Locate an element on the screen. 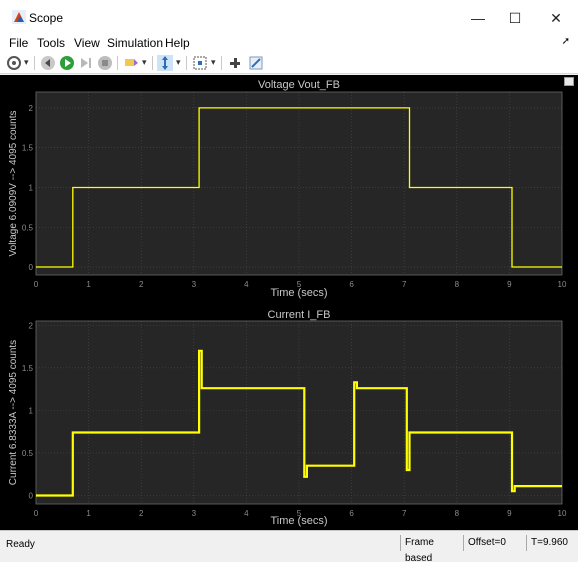  status-bar: Ready Frame based Offset=0 T=9.960 is located at coordinates (289, 547).